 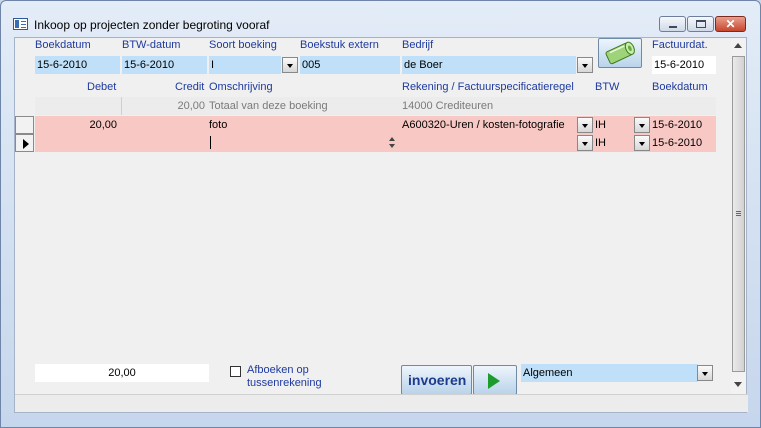 What do you see at coordinates (278, 370) in the screenshot?
I see `afboeken-label-line1: Afboeken op` at bounding box center [278, 370].